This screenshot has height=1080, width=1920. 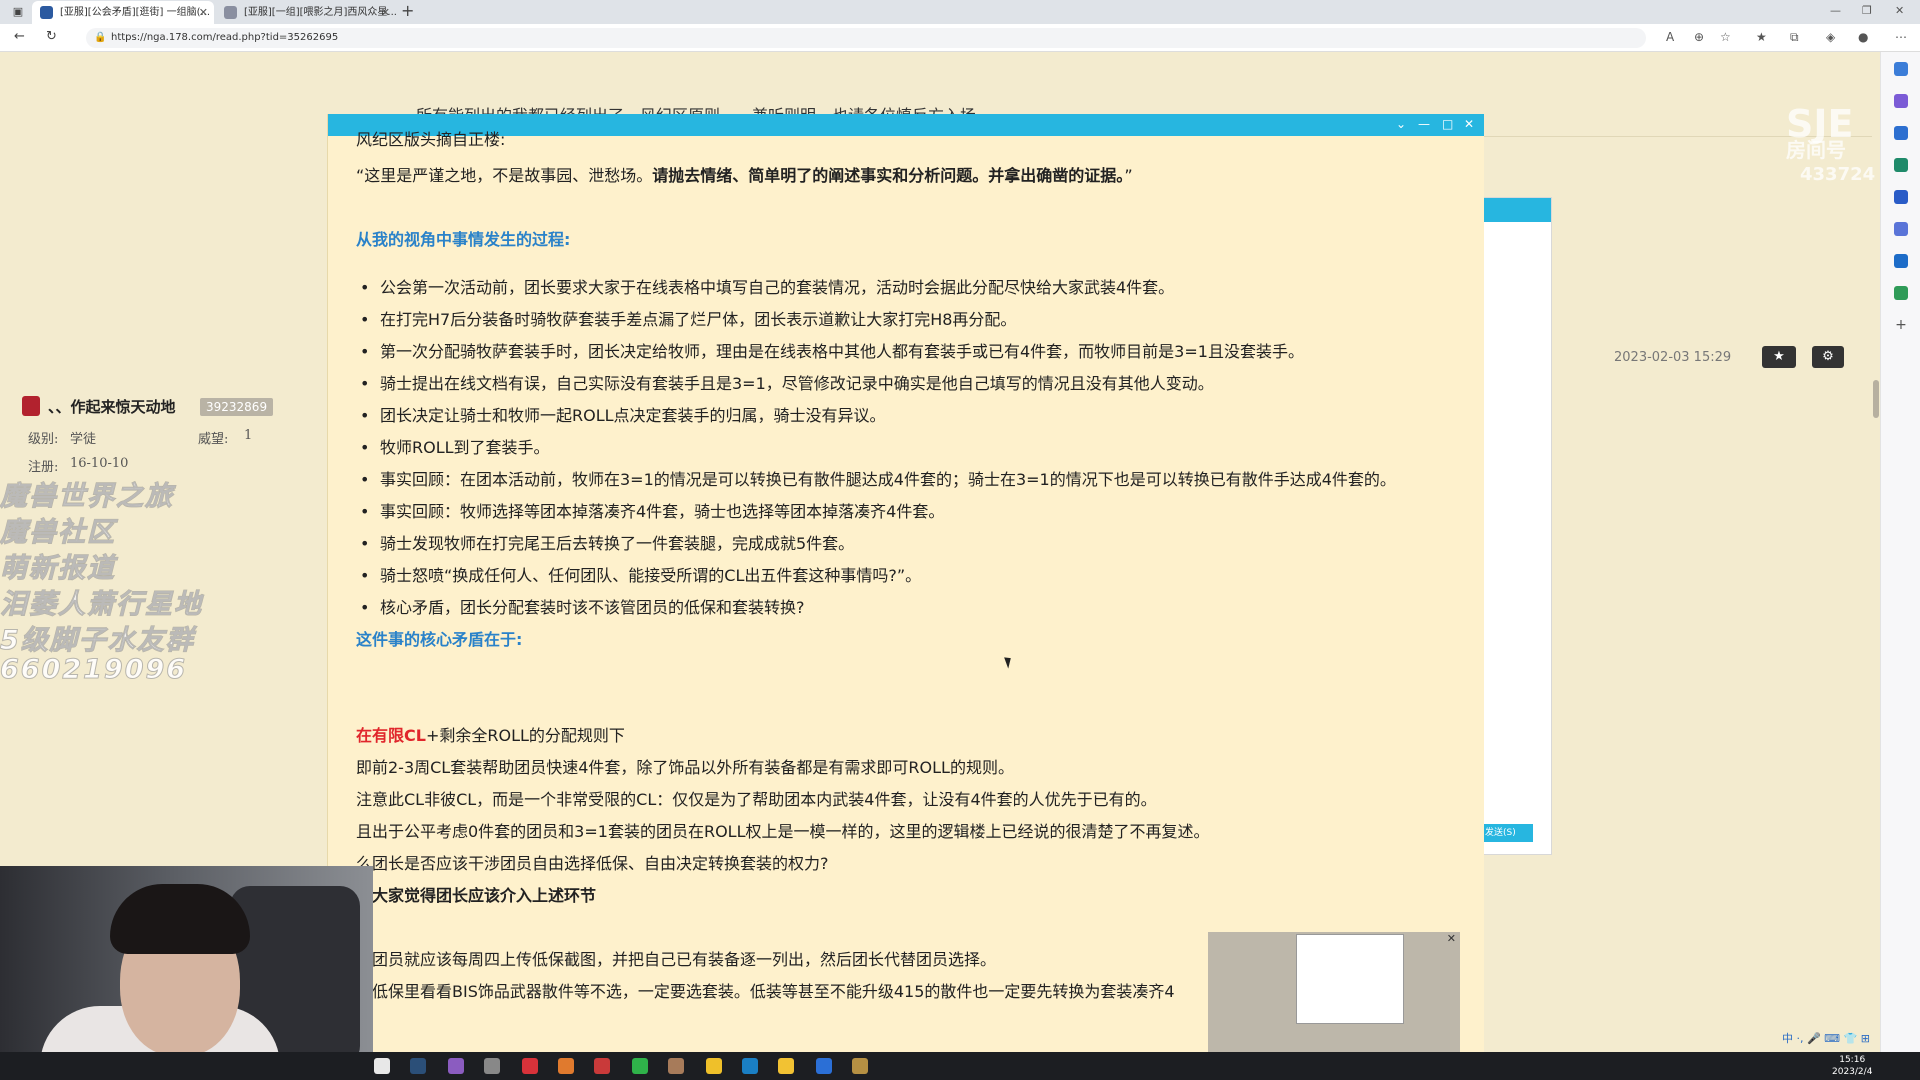 What do you see at coordinates (418, 1066) in the screenshot?
I see `steam-icon` at bounding box center [418, 1066].